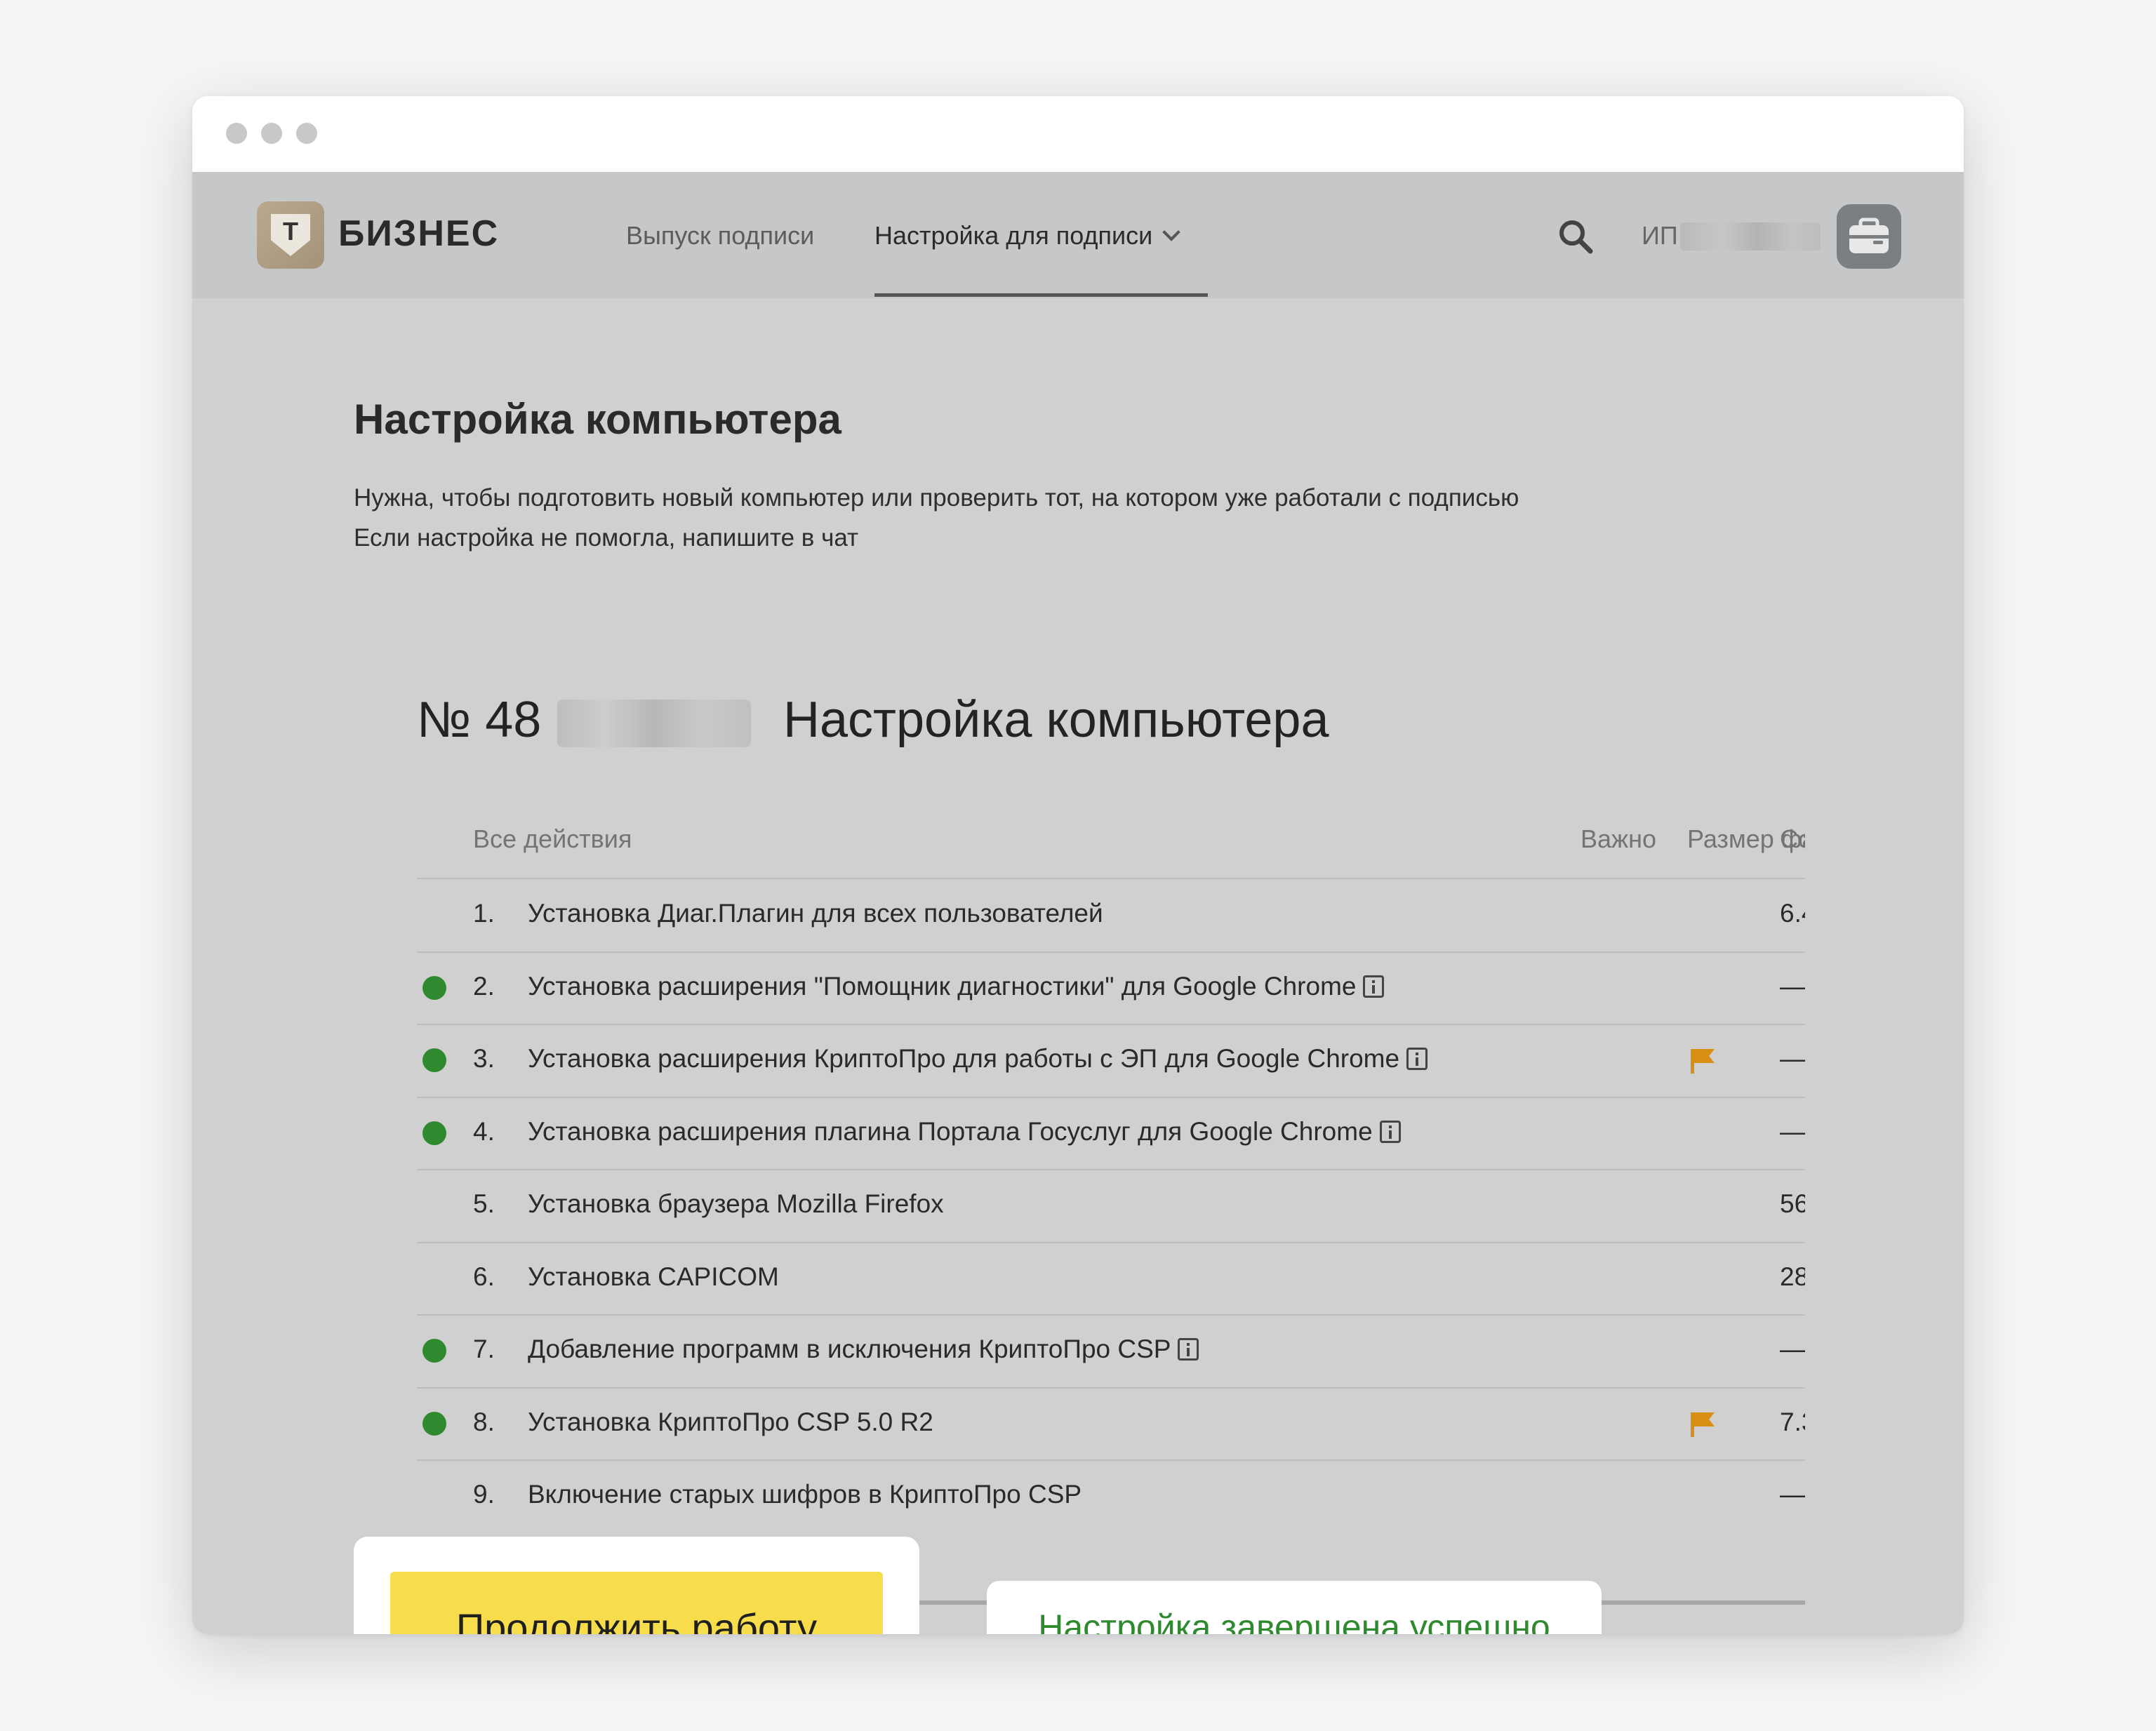  I want to click on continue-card: Продолжить работу, so click(636, 1585).